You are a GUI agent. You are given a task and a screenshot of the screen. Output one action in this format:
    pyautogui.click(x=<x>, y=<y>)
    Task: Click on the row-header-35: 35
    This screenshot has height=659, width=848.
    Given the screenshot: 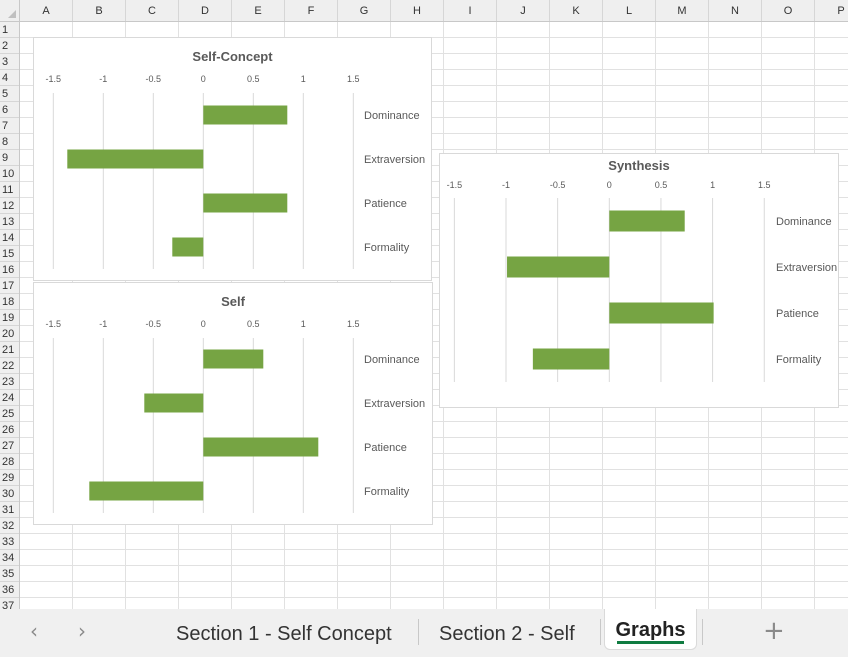 What is the action you would take?
    pyautogui.click(x=9, y=574)
    